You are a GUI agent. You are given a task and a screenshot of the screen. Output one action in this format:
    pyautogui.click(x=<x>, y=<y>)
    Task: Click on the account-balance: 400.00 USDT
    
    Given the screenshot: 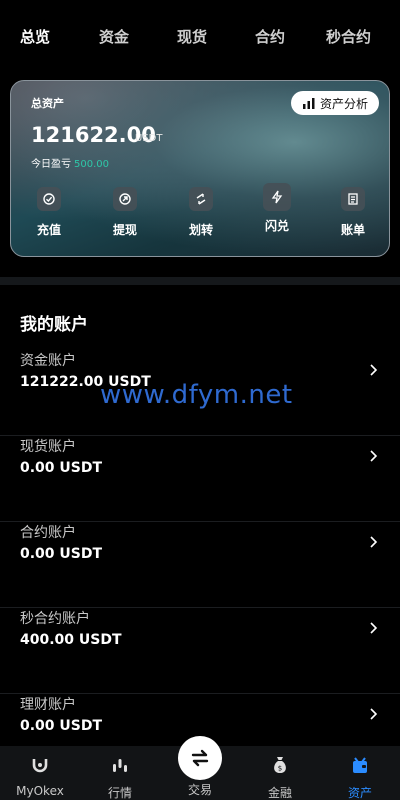 What is the action you would take?
    pyautogui.click(x=71, y=640)
    